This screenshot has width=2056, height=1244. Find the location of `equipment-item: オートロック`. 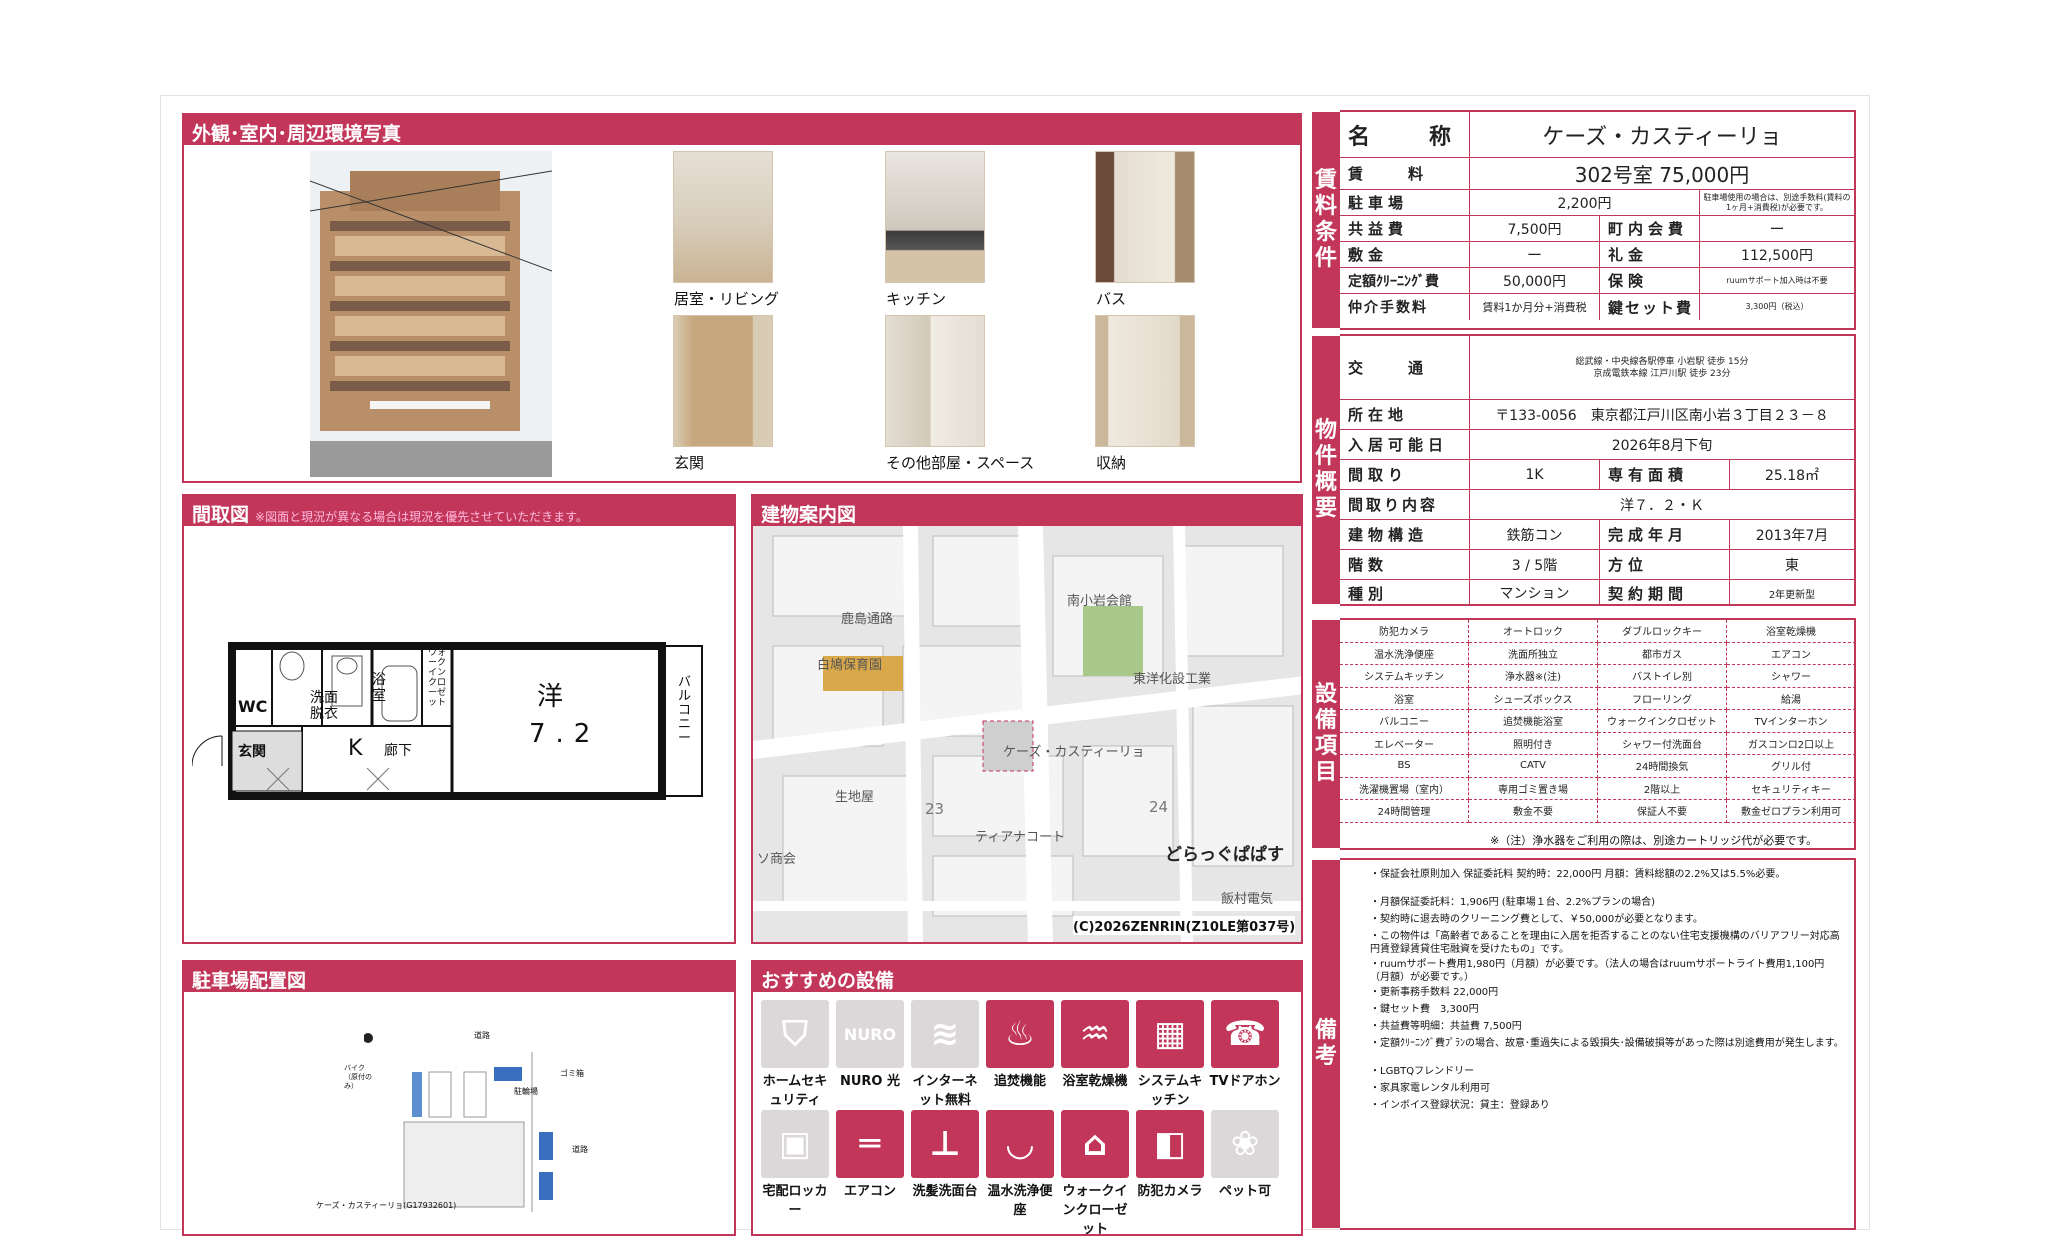

equipment-item: オートロック is located at coordinates (1533, 631).